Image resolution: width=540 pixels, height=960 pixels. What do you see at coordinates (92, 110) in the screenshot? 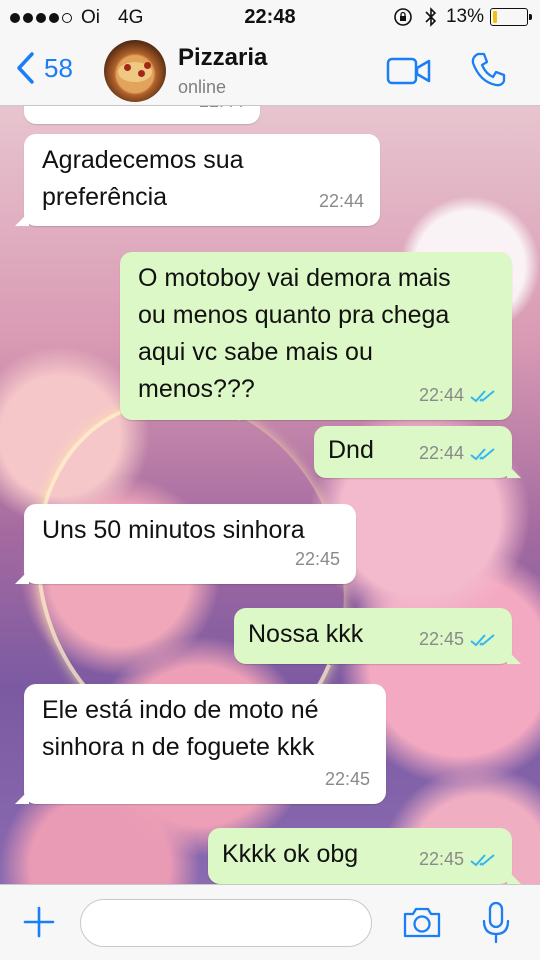
I see `message-text: Ok então` at bounding box center [92, 110].